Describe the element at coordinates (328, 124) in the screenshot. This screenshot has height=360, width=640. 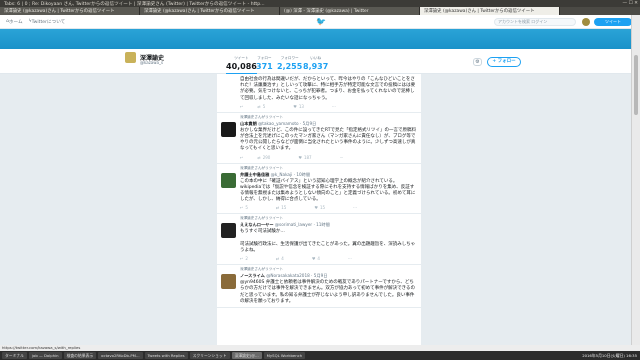
I see `tweet-header: 山本貴朗 @takao_yamamoto · 5月9日` at that location.